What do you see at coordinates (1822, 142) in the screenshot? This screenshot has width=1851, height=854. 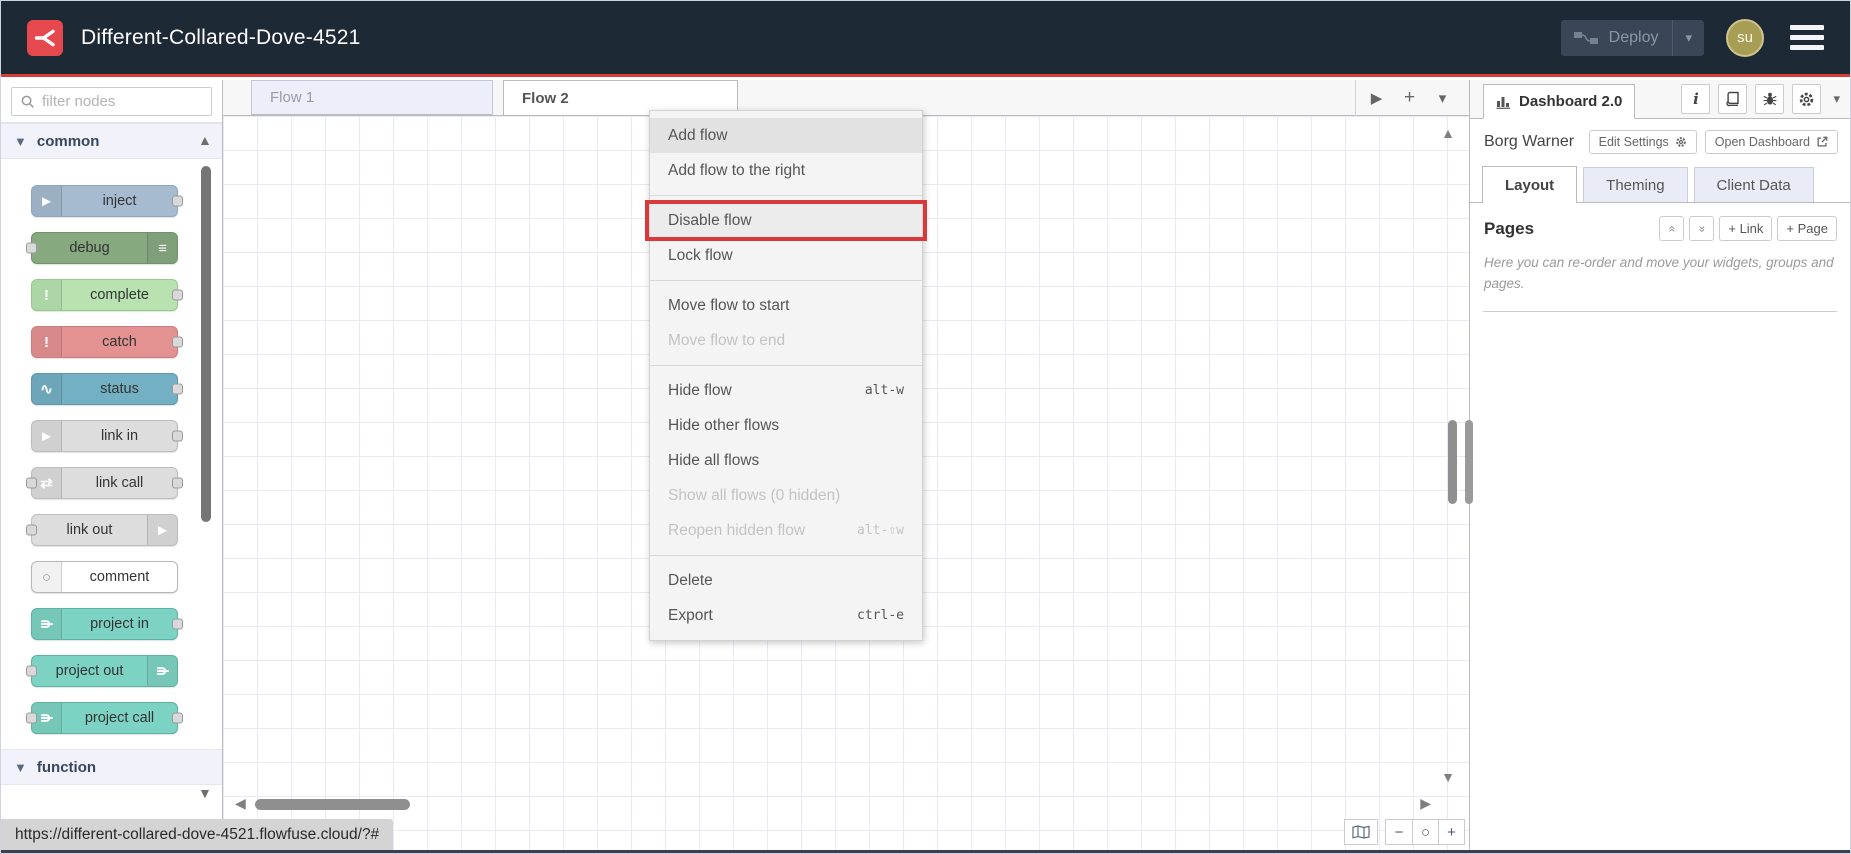 I see `external-link-icon` at bounding box center [1822, 142].